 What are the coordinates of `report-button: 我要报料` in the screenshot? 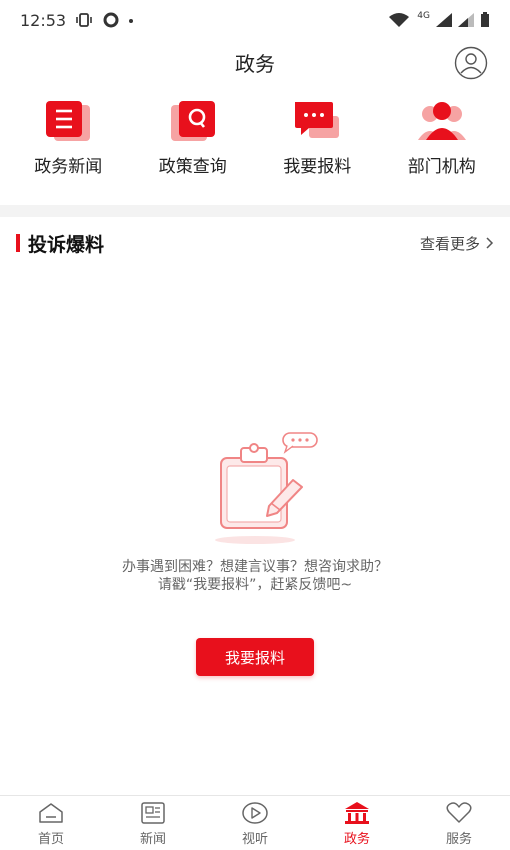 It's located at (255, 657).